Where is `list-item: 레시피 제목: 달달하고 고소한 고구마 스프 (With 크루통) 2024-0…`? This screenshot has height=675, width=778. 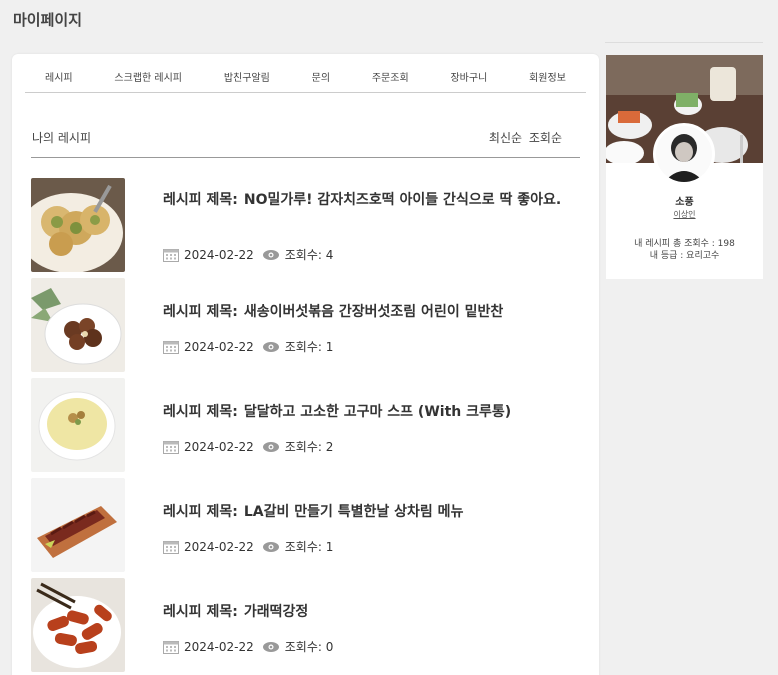
list-item: 레시피 제목: 달달하고 고소한 고구마 스프 (With 크루통) 2024-0… is located at coordinates (311, 428).